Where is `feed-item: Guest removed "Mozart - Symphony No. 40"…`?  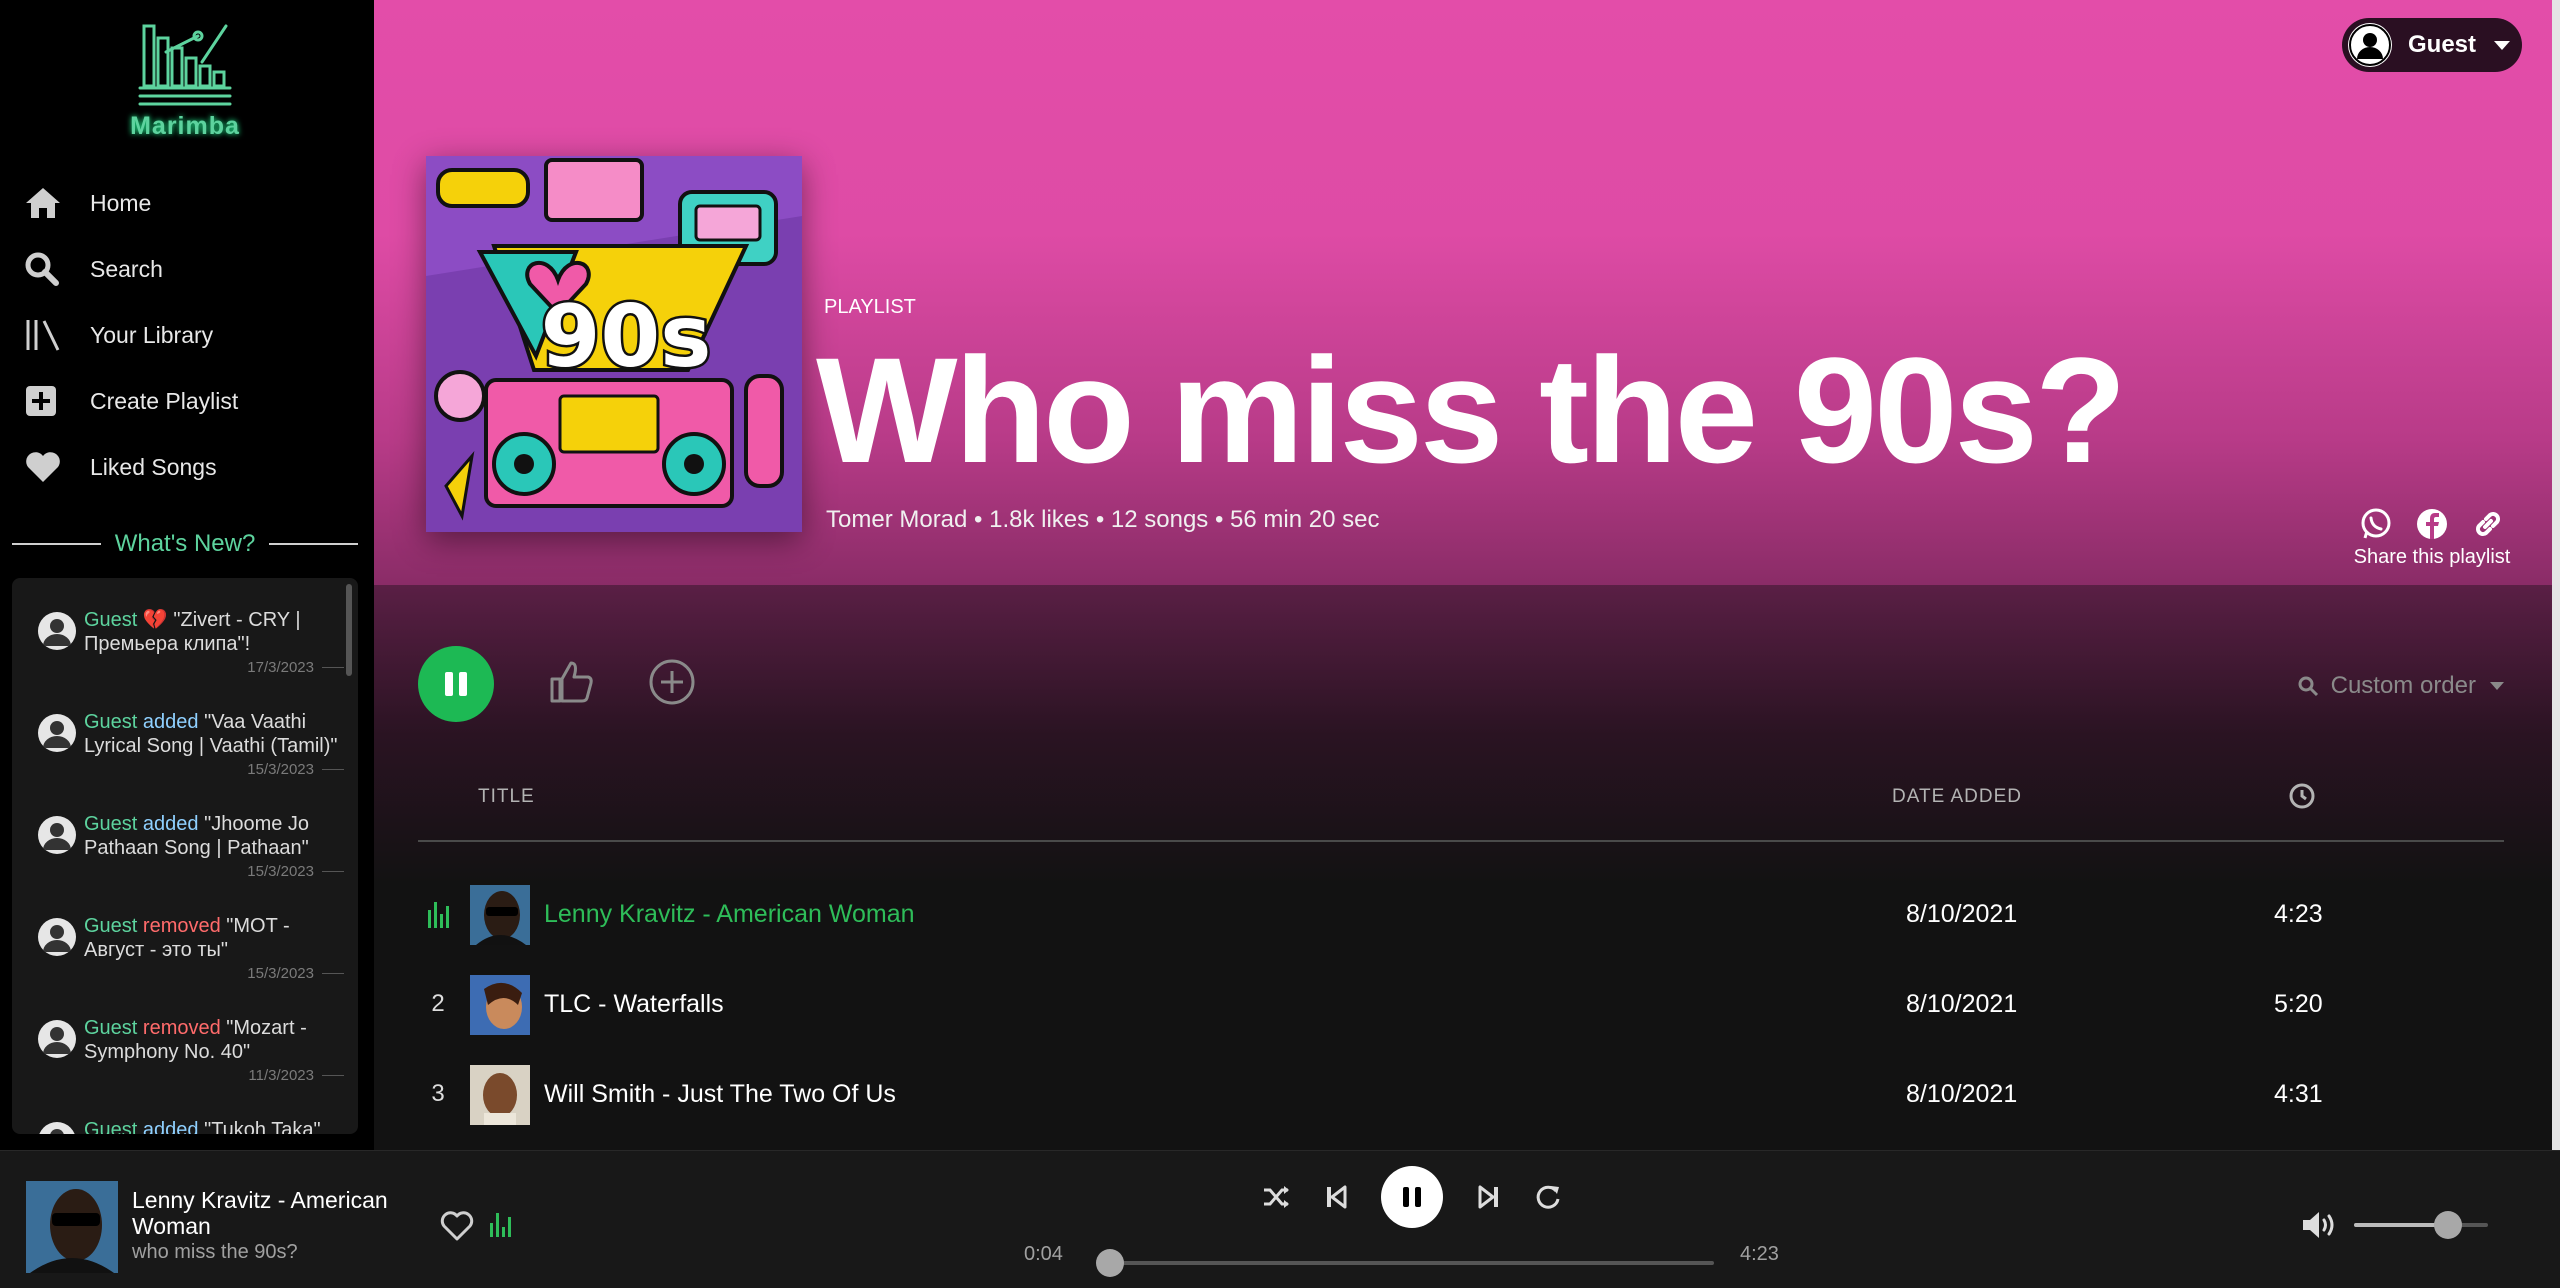 feed-item: Guest removed "Mozart - Symphony No. 40"… is located at coordinates (185, 1037).